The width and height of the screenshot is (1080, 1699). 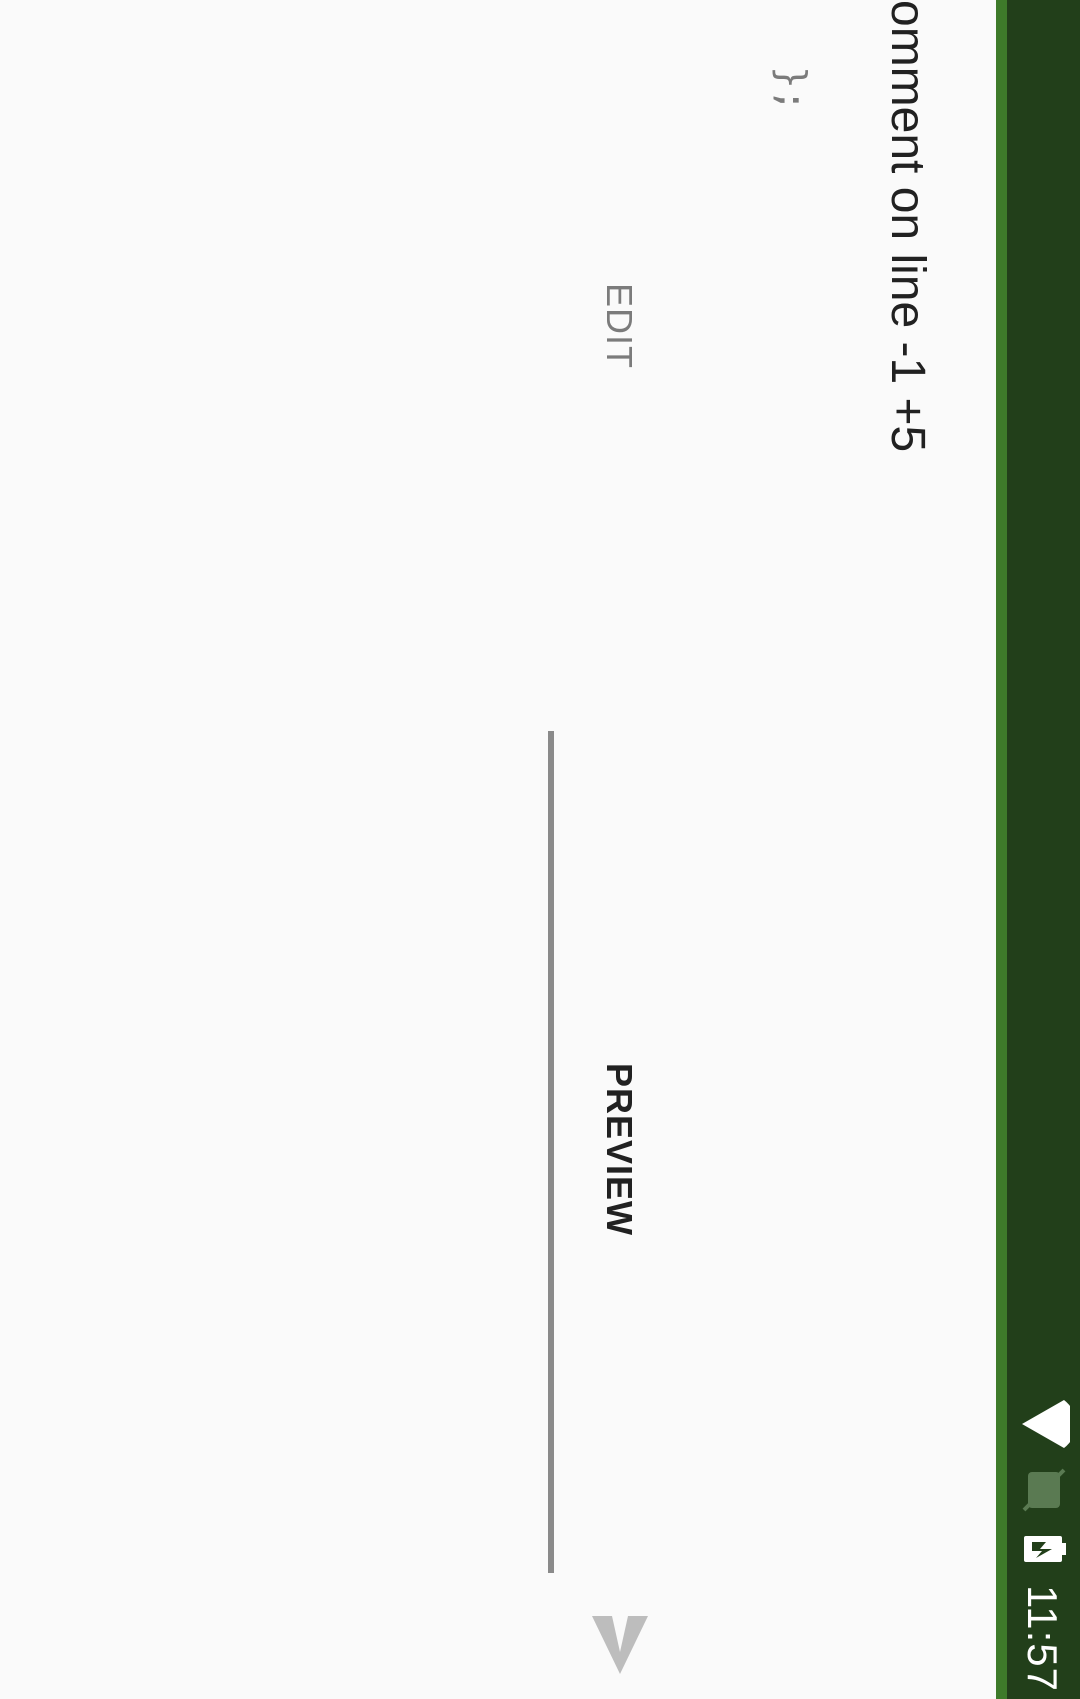 I want to click on app-bar-edge, so click(x=1001, y=849).